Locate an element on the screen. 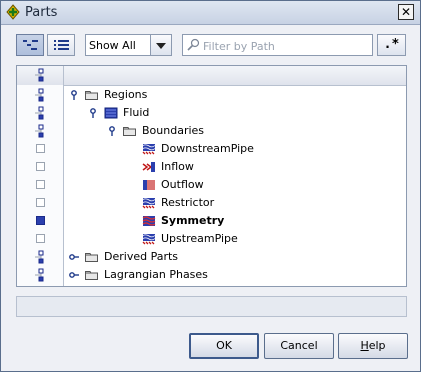 The image size is (421, 372). tree-item-label: Restrictor is located at coordinates (188, 202).